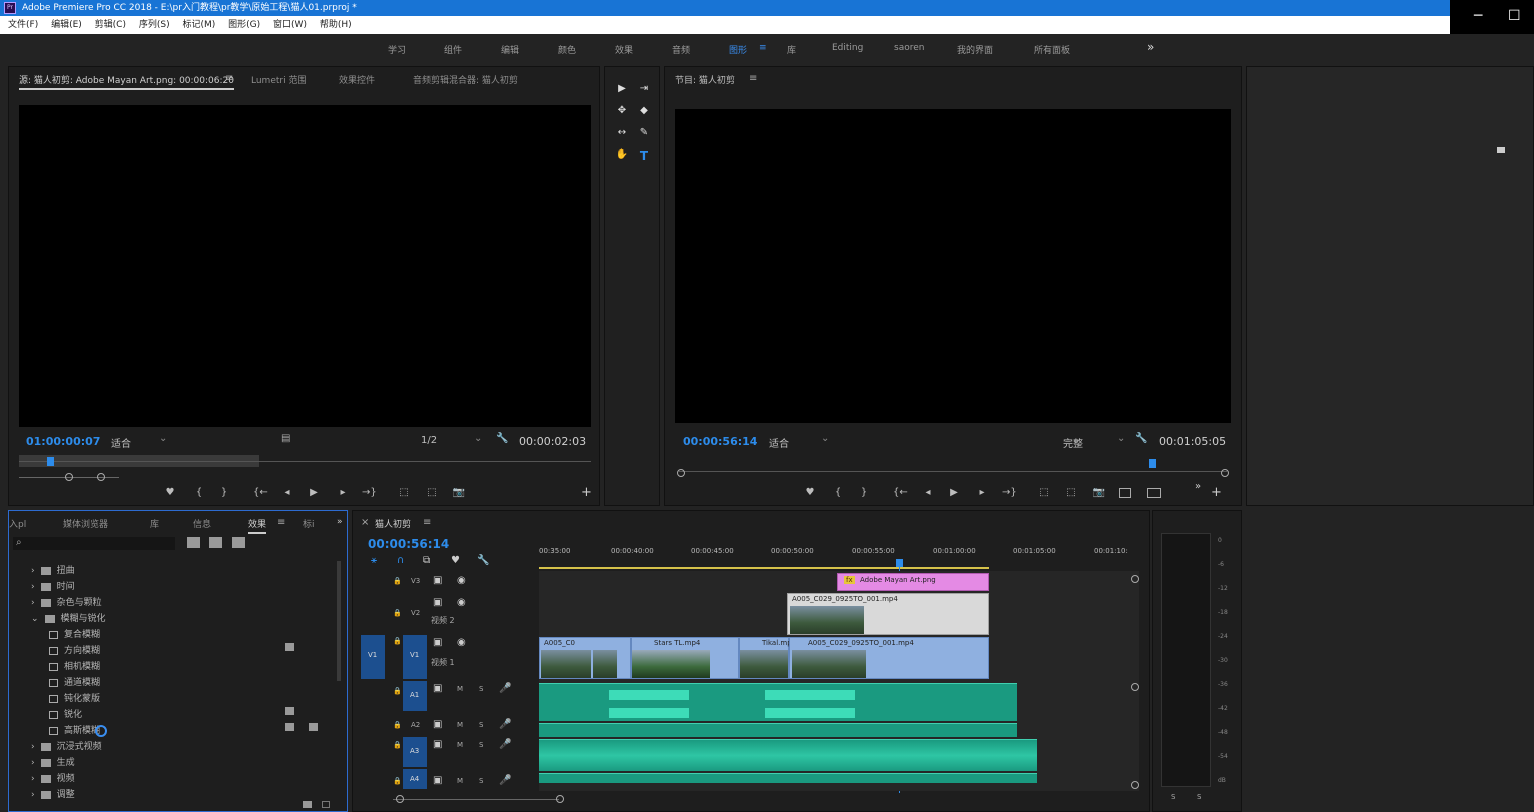  I want to click on lift-button: ⬚, so click(1044, 492).